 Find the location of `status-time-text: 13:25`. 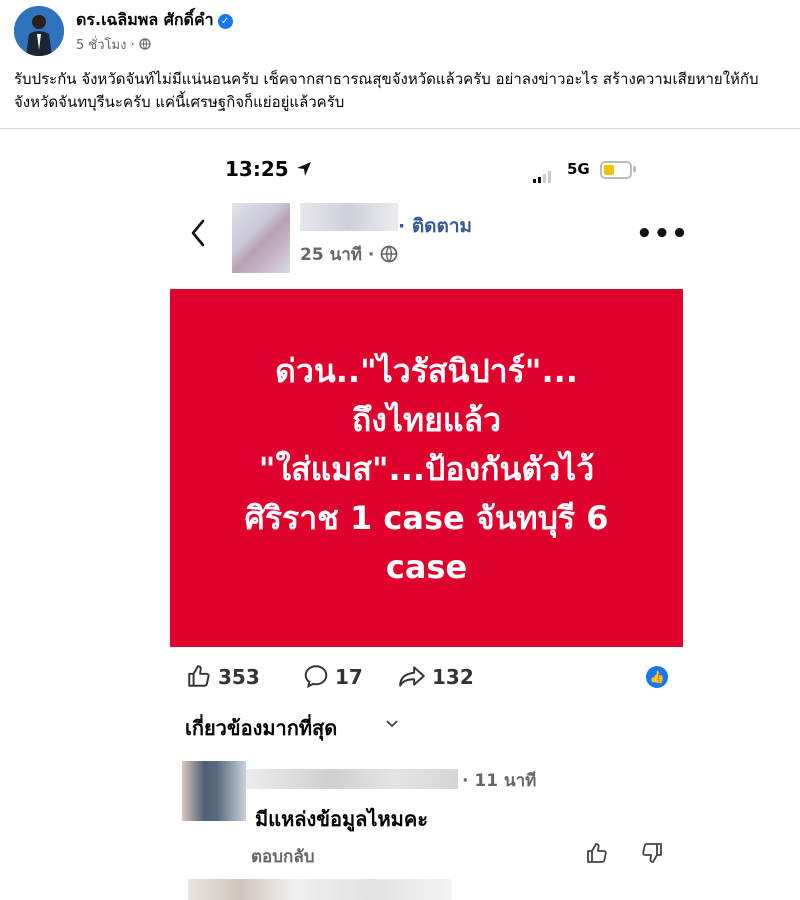

status-time-text: 13:25 is located at coordinates (257, 169).